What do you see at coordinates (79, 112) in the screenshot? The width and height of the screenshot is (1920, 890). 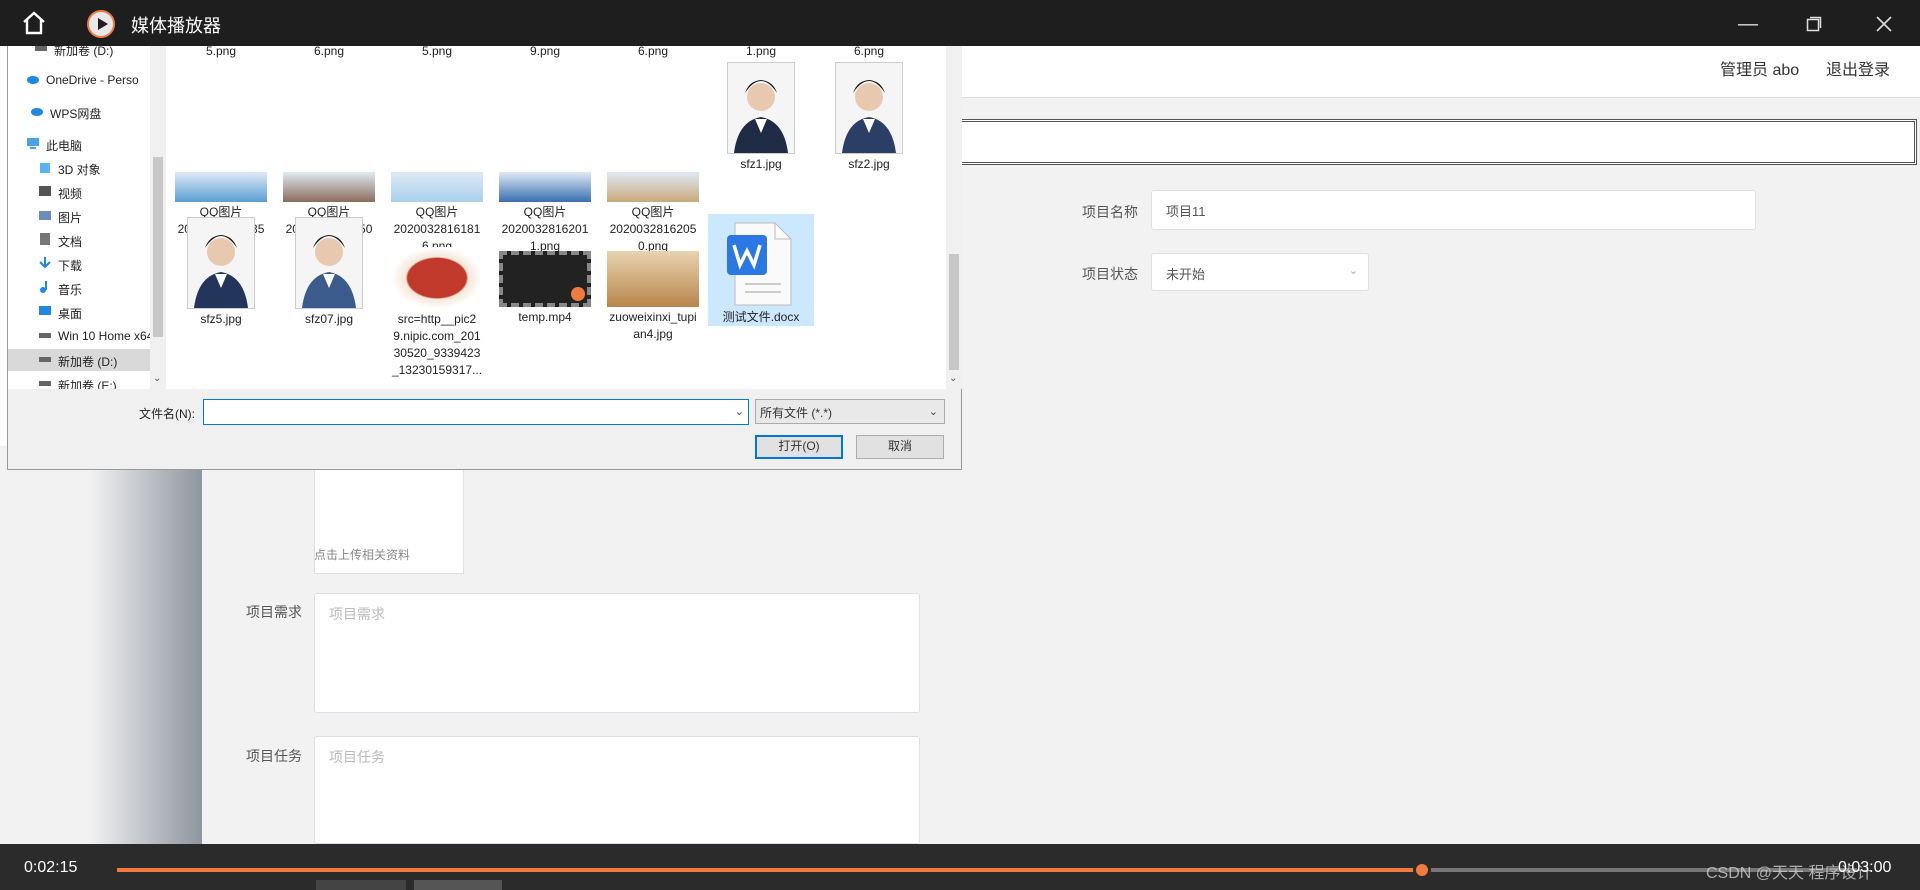 I see `folder-tree-item: WPS网盘` at bounding box center [79, 112].